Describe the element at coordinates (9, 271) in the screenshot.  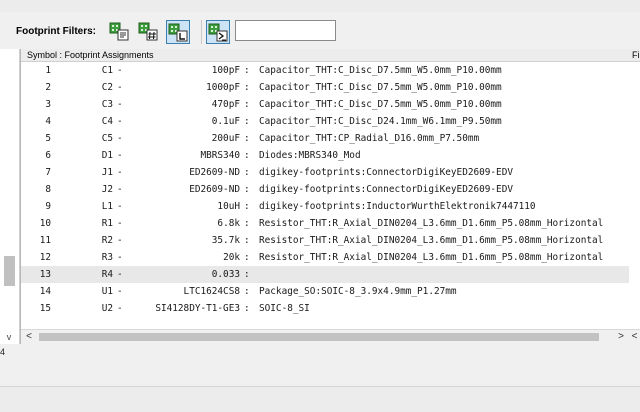
I see `library-list-scroll-thumb` at that location.